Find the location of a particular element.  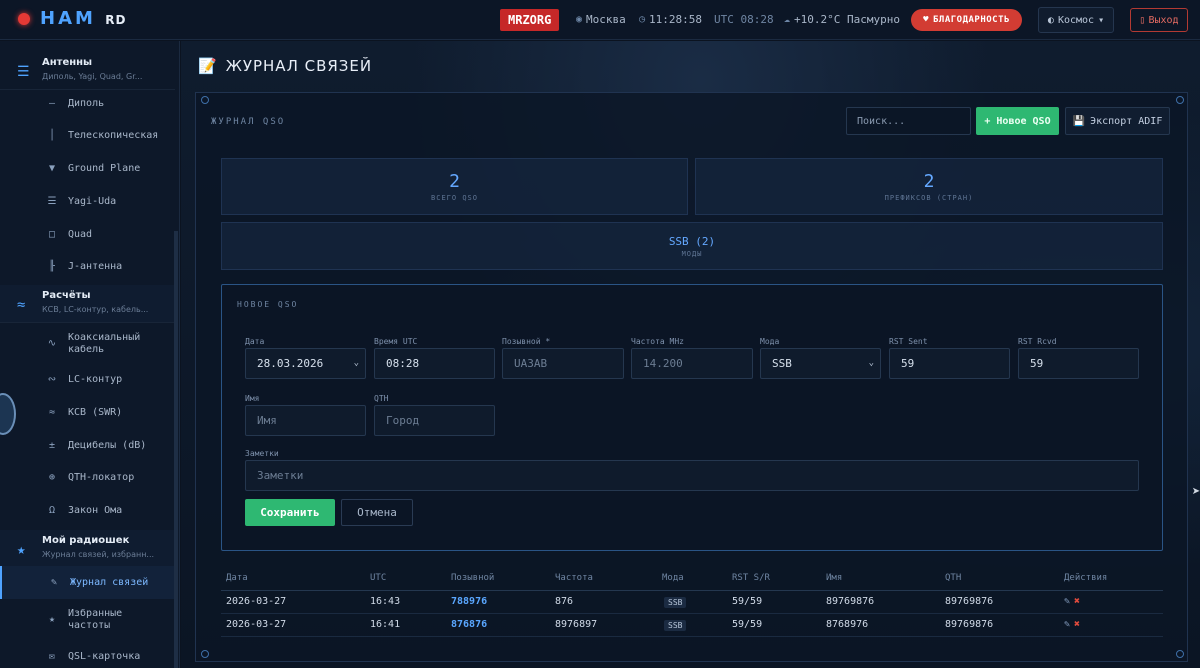

chevron-down-icon: ⌄ is located at coordinates (356, 363).